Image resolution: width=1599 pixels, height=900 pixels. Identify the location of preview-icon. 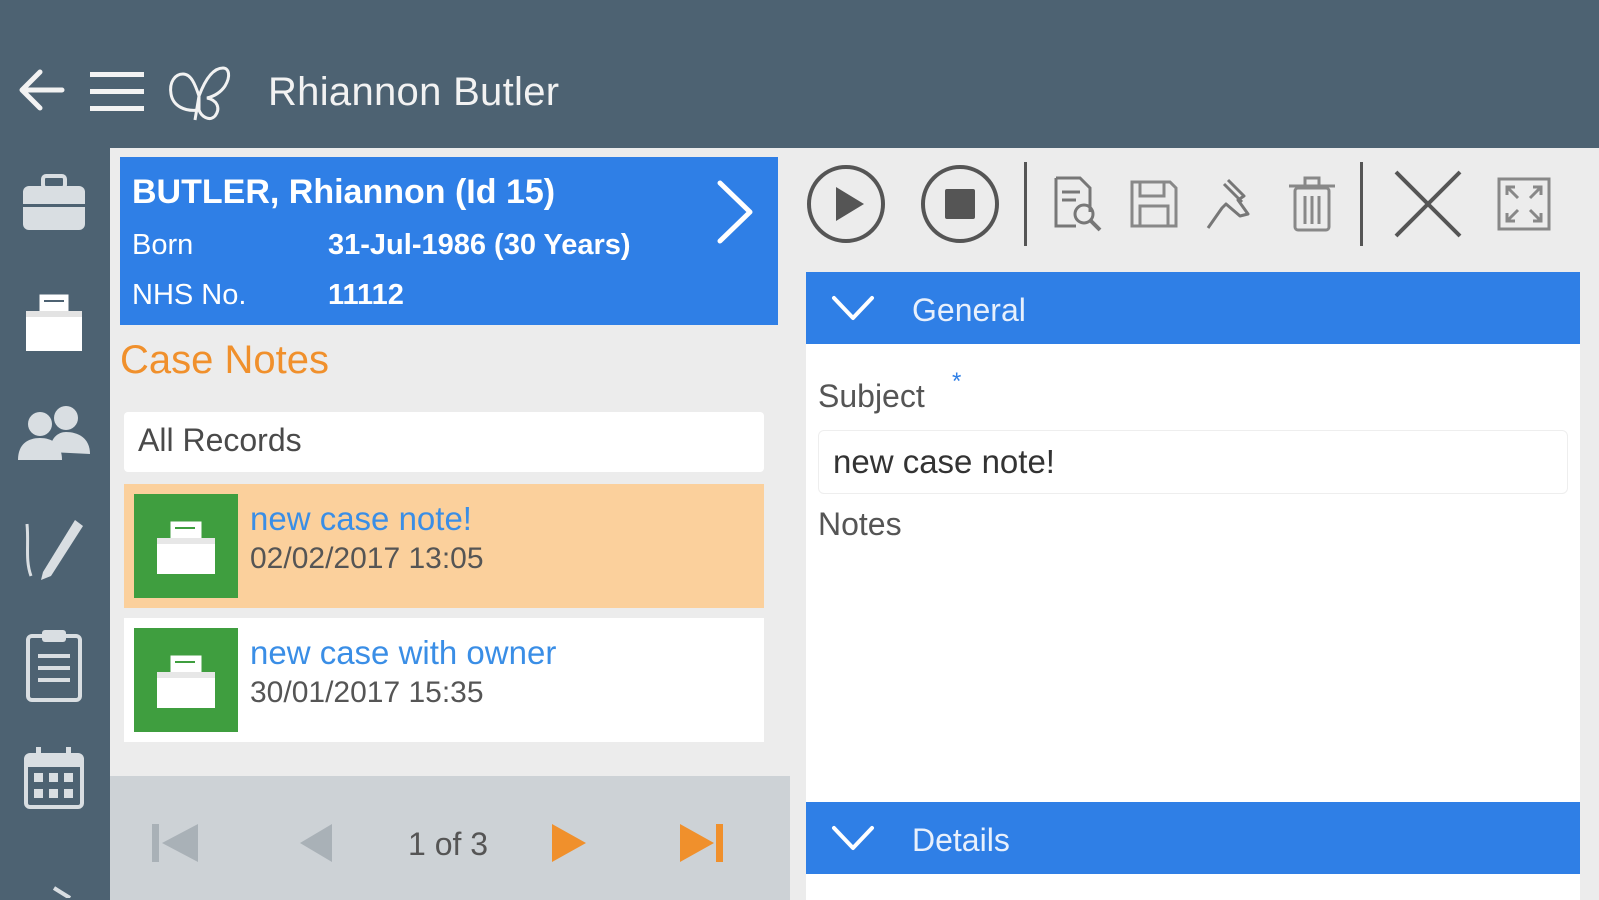
(1076, 204).